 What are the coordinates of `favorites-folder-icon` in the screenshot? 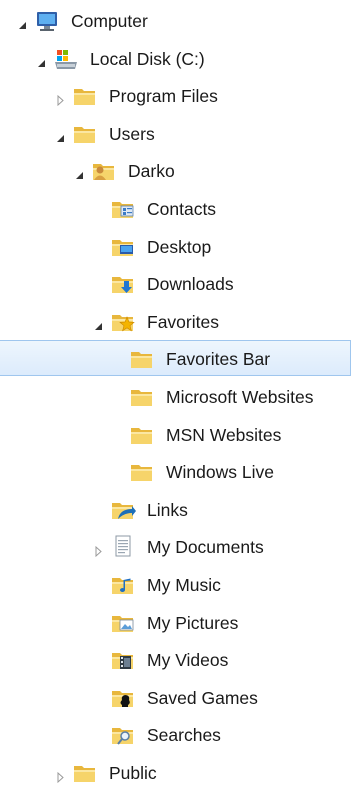 It's located at (123, 322).